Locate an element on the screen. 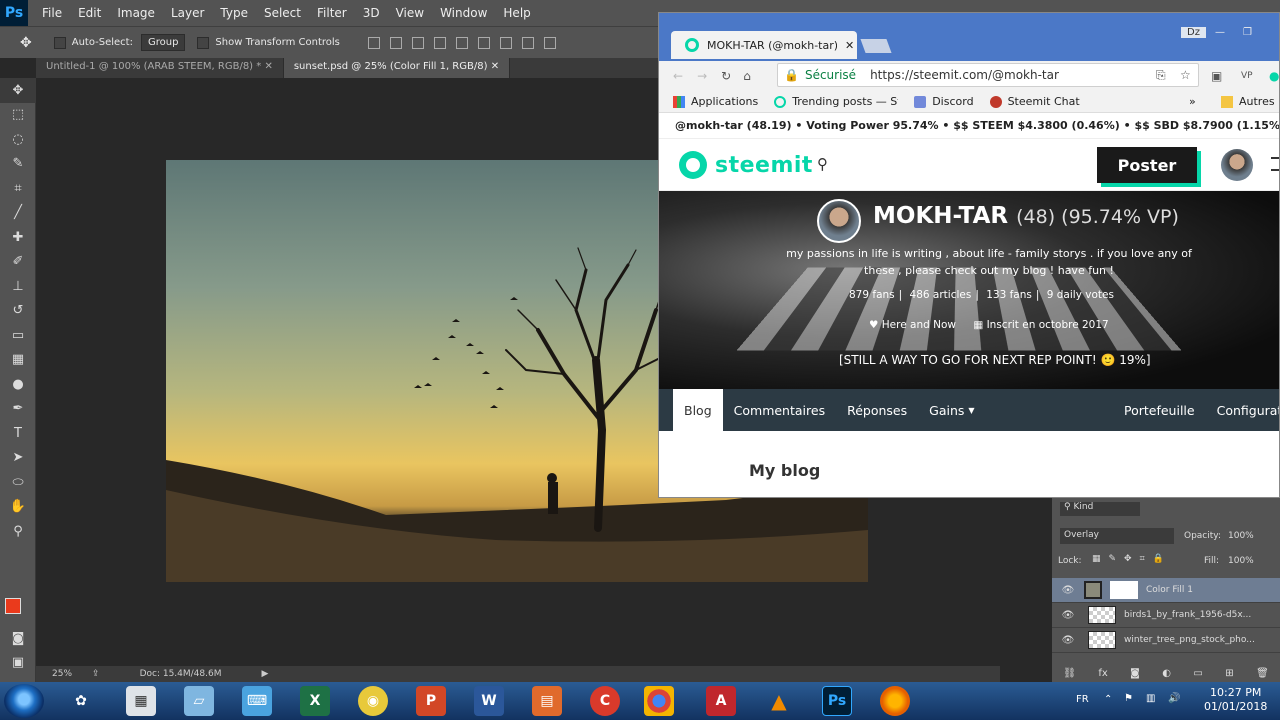 Image resolution: width=1280 pixels, height=720 pixels. folder-icon: ▭ is located at coordinates (1197, 673).